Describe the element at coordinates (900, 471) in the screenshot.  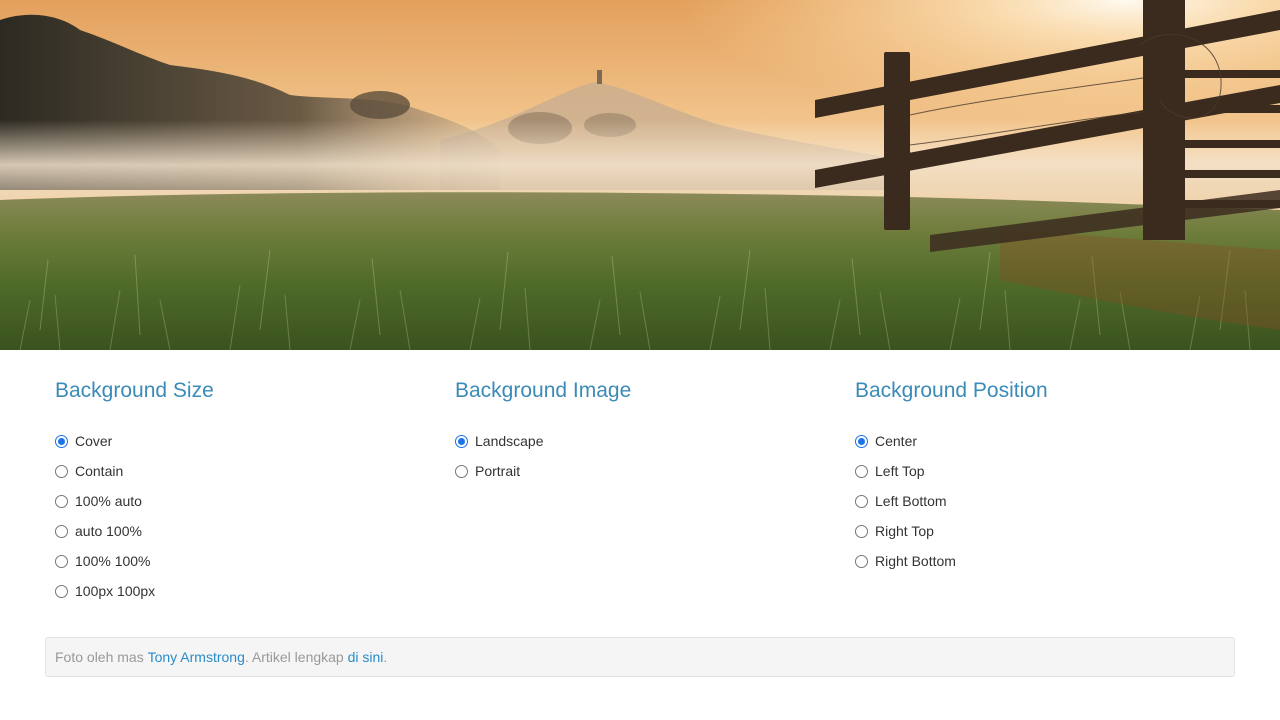
I see `radio-label: Left Top` at that location.